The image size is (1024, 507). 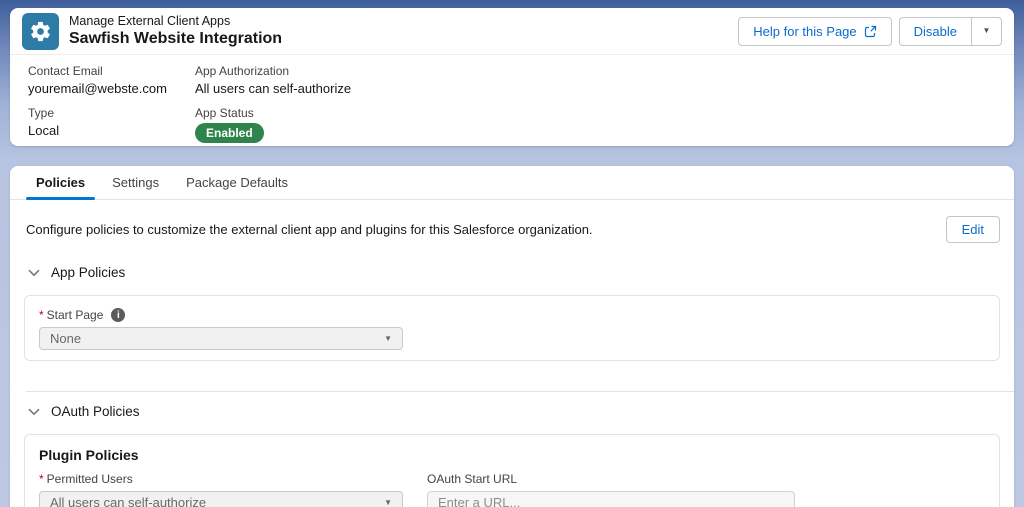 I want to click on breadcrumb: Manage External Client Apps, so click(x=150, y=21).